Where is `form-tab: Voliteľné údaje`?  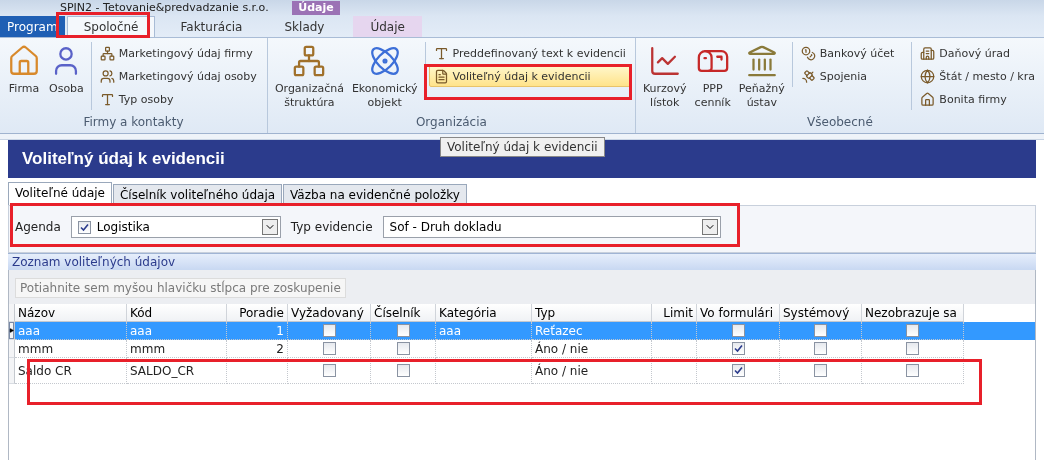 form-tab: Voliteľné údaje is located at coordinates (60, 193).